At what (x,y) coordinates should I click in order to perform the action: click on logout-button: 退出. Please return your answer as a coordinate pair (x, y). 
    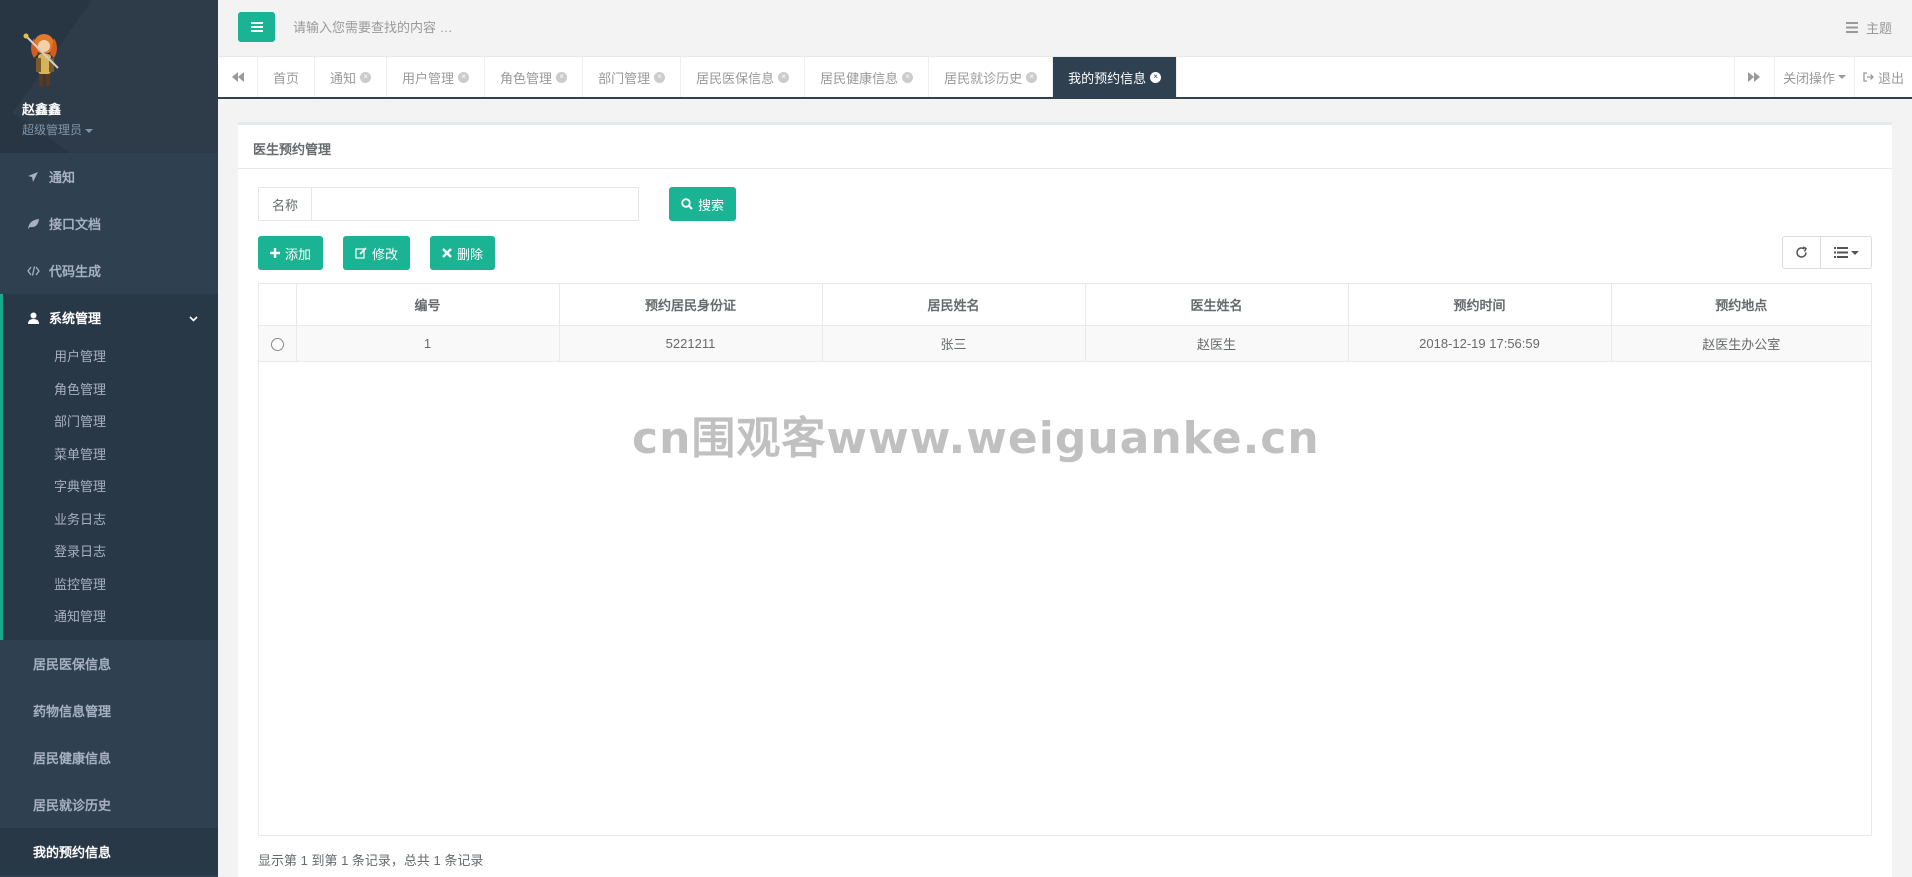
    Looking at the image, I should click on (1882, 77).